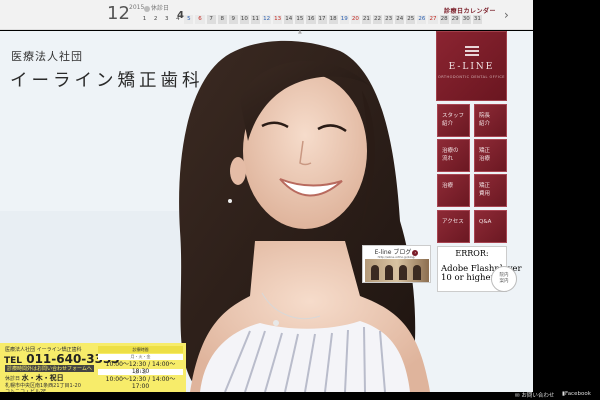 This screenshot has width=600, height=400. What do you see at coordinates (137, 7) in the screenshot?
I see `calendar-year: 2015` at bounding box center [137, 7].